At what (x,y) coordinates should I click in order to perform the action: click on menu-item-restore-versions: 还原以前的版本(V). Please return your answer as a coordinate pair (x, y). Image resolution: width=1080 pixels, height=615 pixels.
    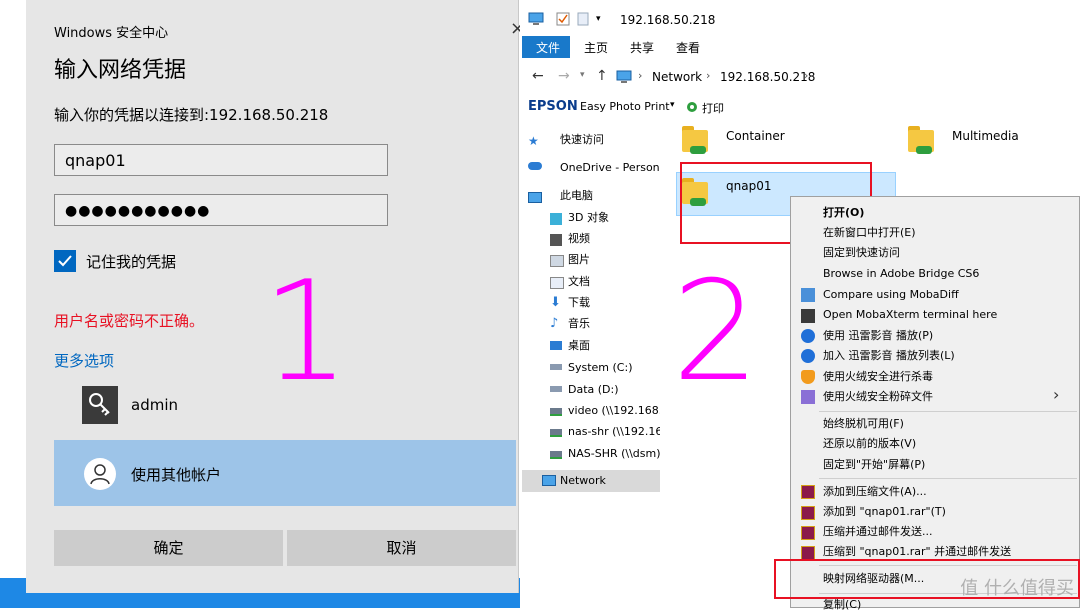
    Looking at the image, I should click on (869, 444).